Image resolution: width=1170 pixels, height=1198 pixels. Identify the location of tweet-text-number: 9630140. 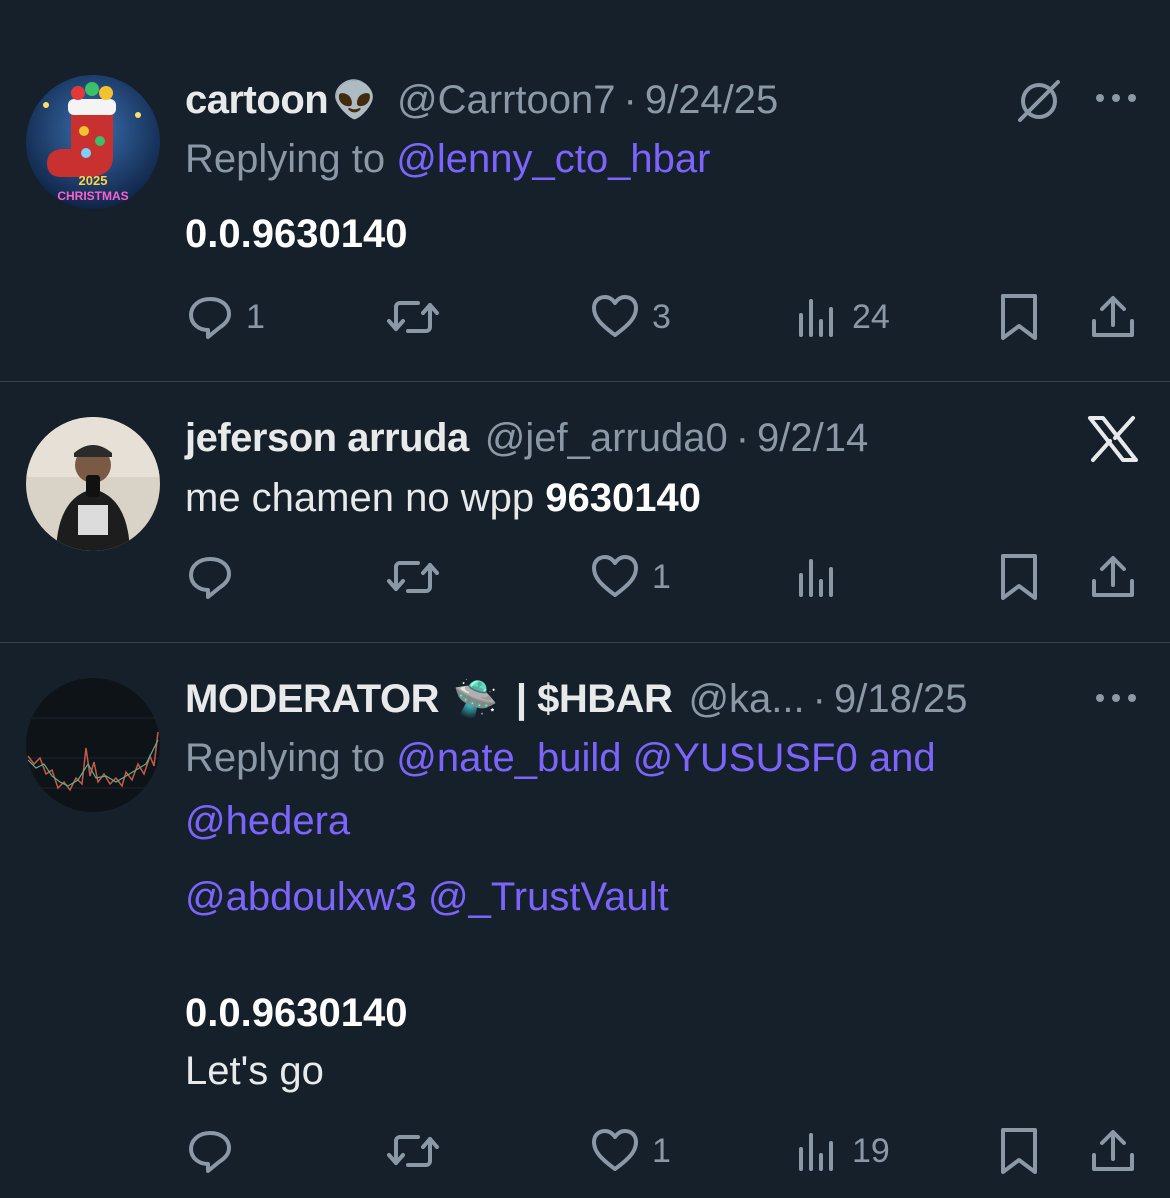
(623, 498).